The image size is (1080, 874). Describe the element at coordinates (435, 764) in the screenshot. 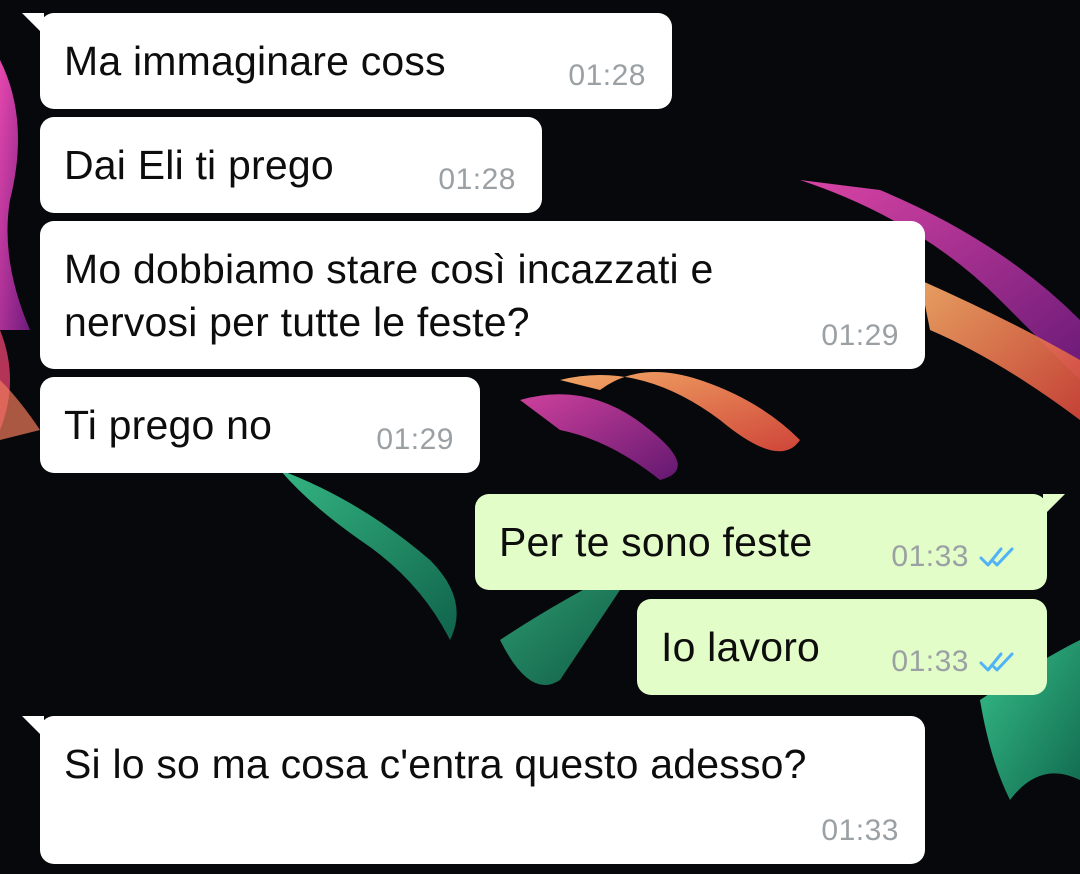

I see `message-text: Si lo so ma cosa c'entra questo adesso?` at that location.